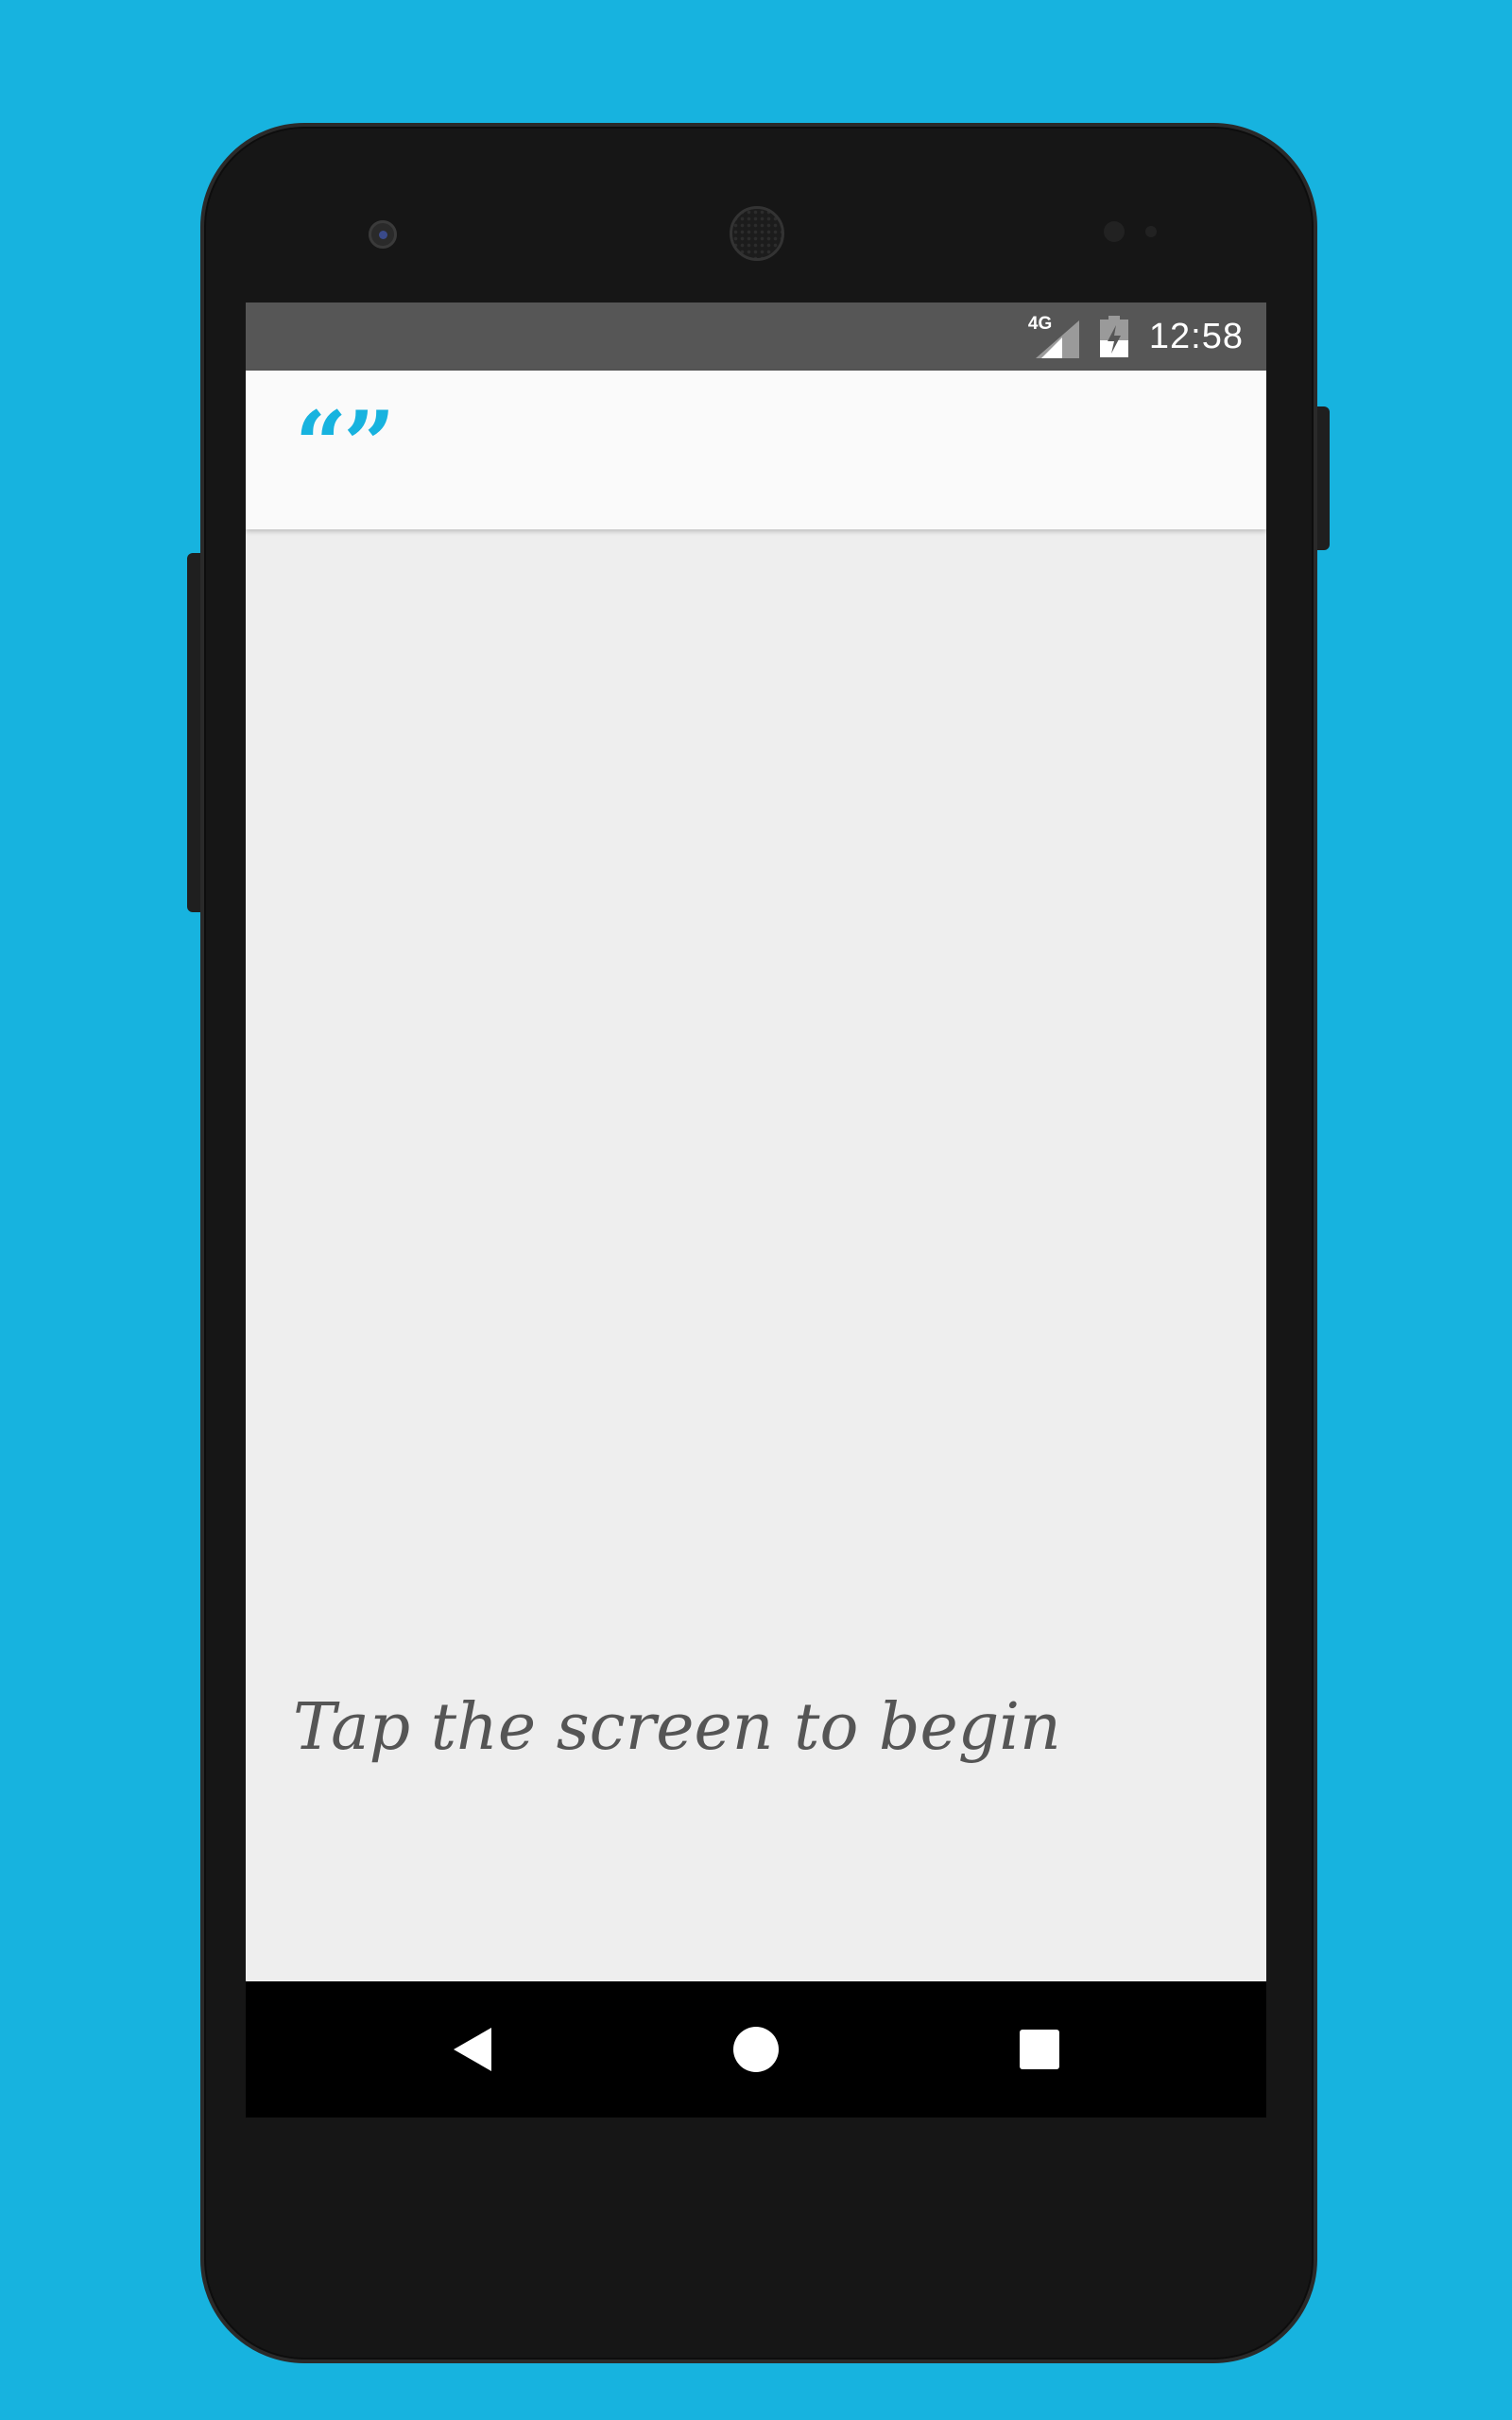 This screenshot has height=2420, width=1512. Describe the element at coordinates (1323, 478) in the screenshot. I see `power-button` at that location.